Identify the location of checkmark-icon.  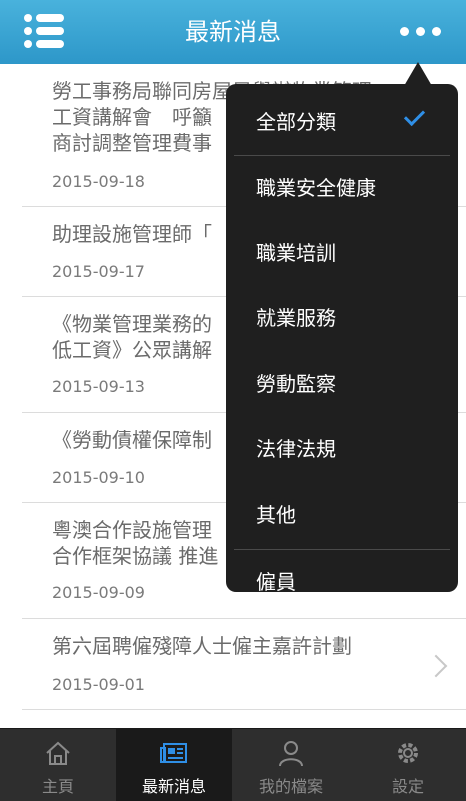
(414, 115).